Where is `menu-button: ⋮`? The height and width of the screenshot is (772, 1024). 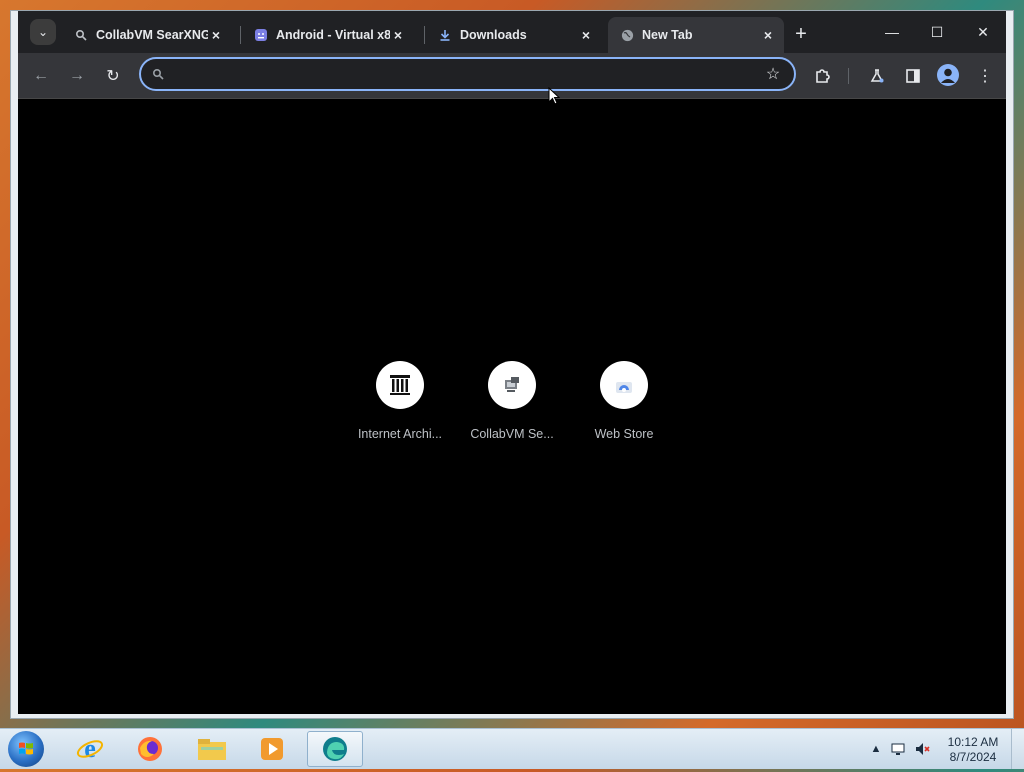
menu-button: ⋮ is located at coordinates (985, 76).